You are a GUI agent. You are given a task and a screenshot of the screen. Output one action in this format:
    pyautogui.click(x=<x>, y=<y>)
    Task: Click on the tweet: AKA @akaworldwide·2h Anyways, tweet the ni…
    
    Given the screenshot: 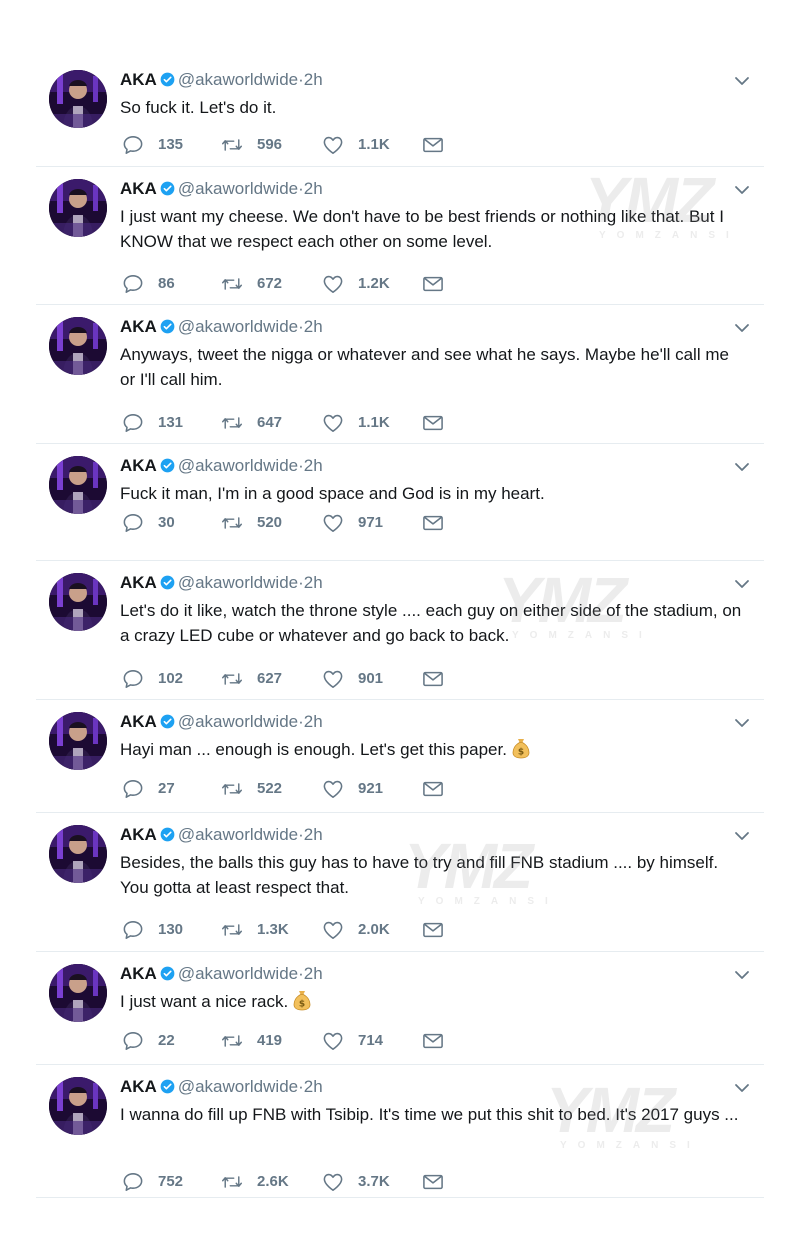 What is the action you would take?
    pyautogui.click(x=400, y=374)
    